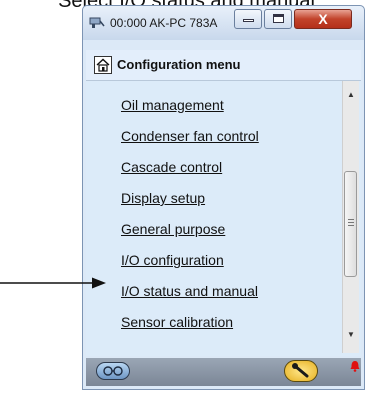 The height and width of the screenshot is (394, 373). I want to click on scroll-down-arrow-icon: ▼, so click(351, 335).